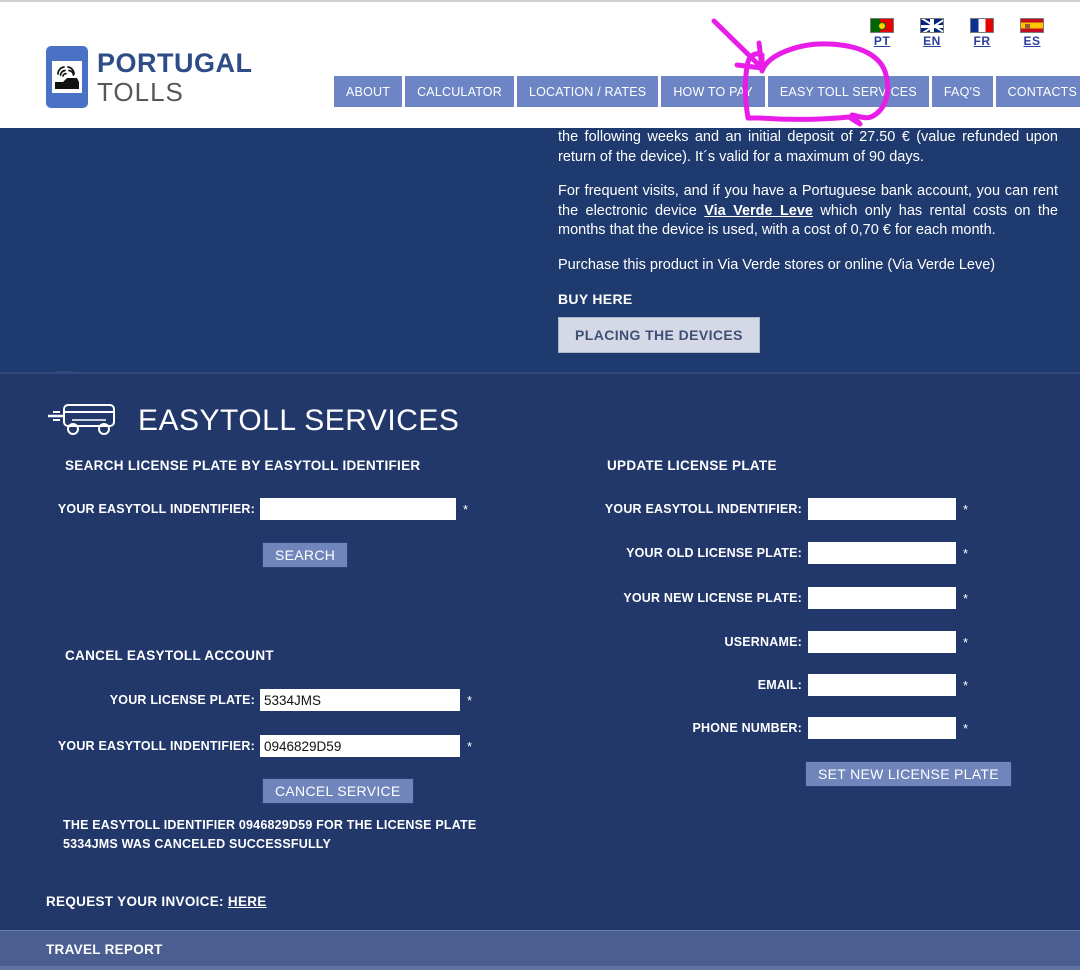 The width and height of the screenshot is (1080, 970). Describe the element at coordinates (470, 746) in the screenshot. I see `cancel-identifier-required-mark: *` at that location.